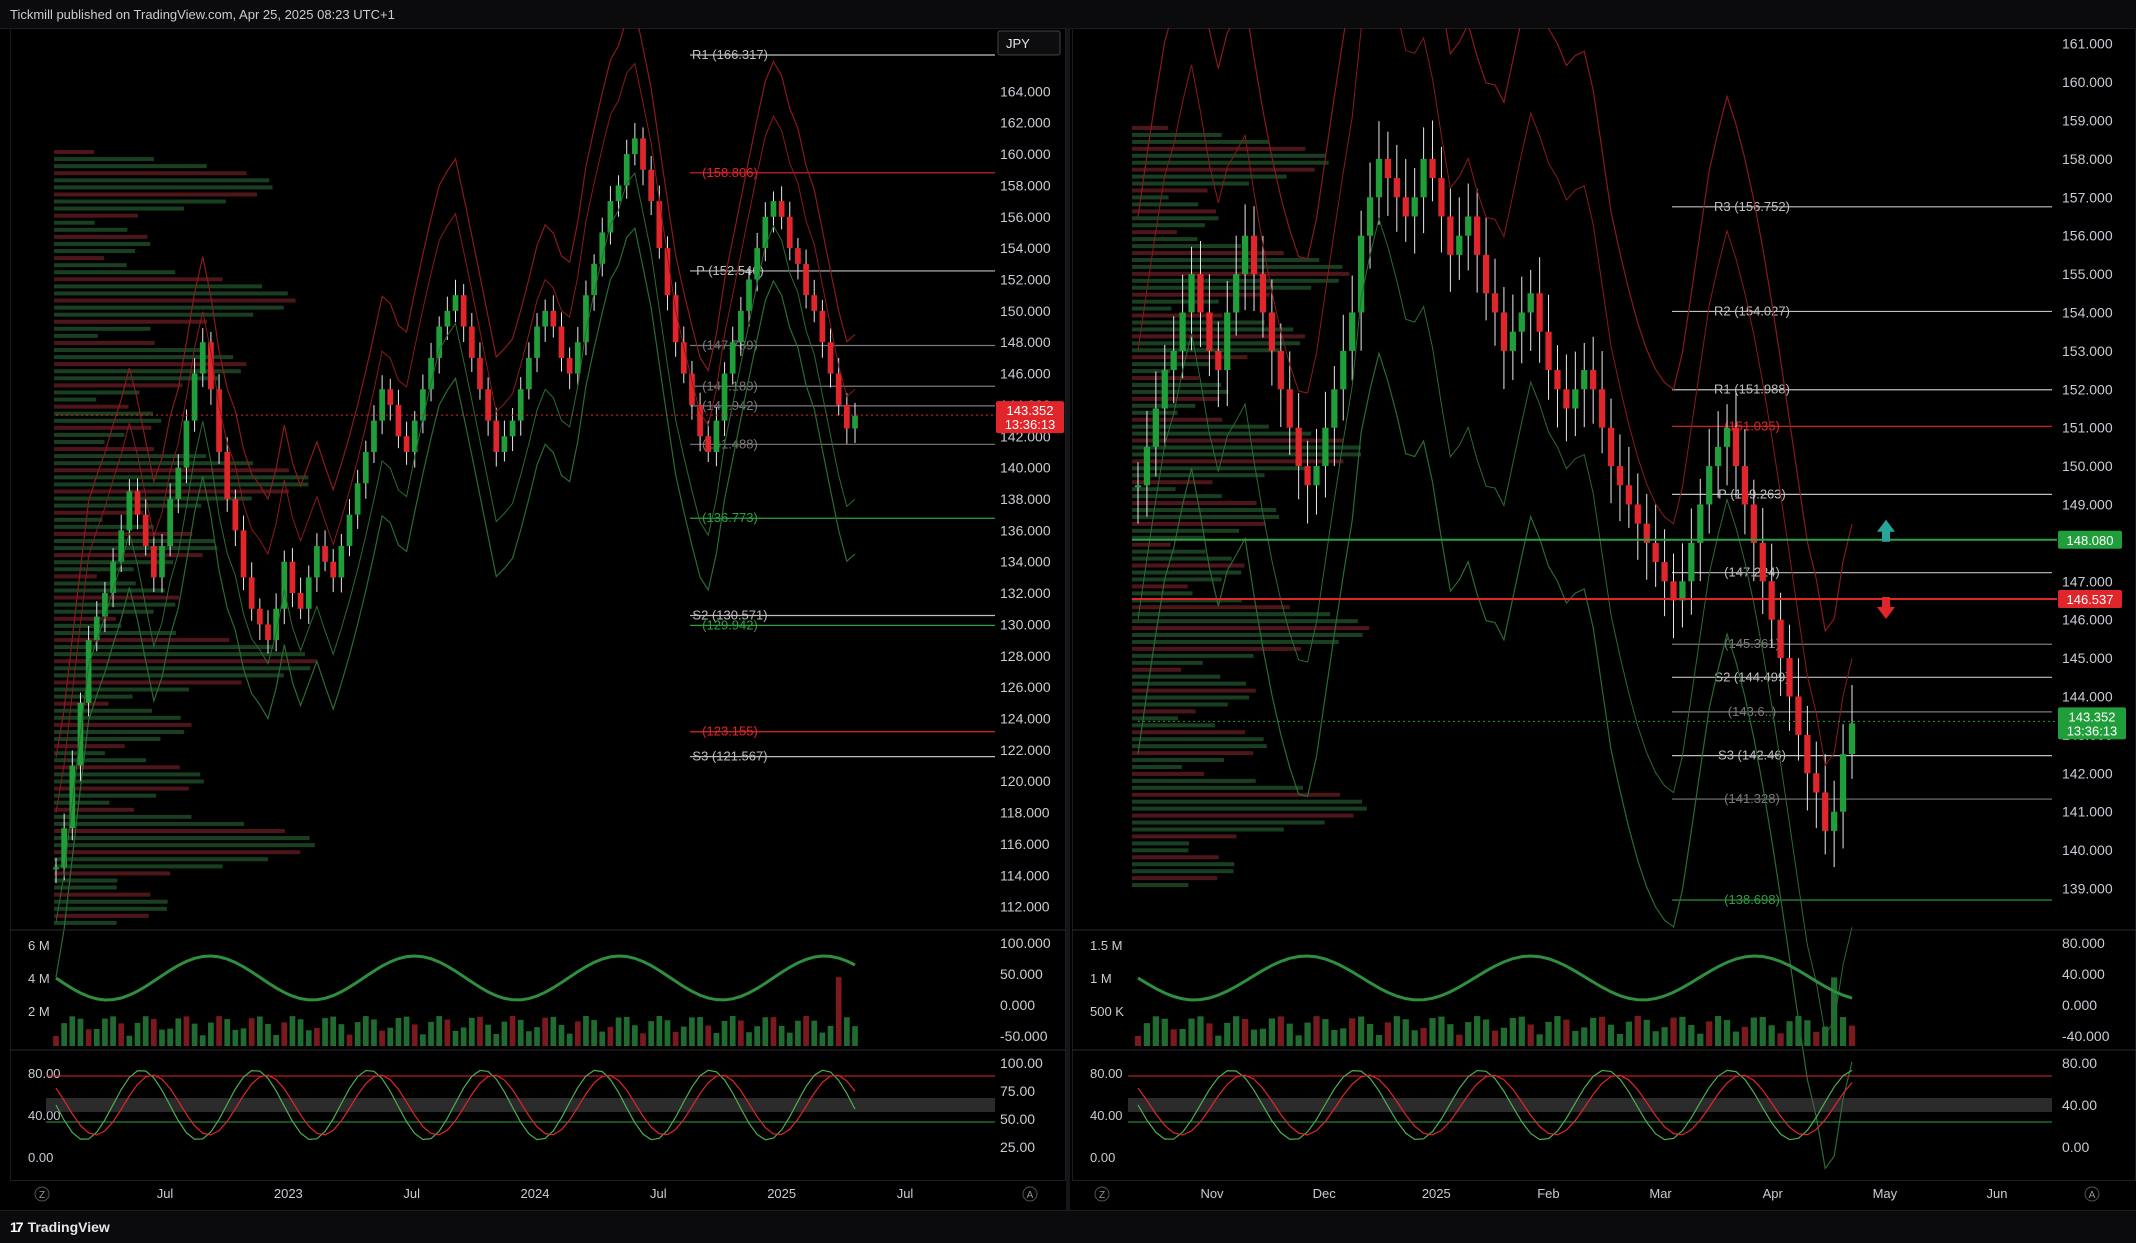 The height and width of the screenshot is (1243, 2136). I want to click on time-tick: Jun, so click(1997, 1193).